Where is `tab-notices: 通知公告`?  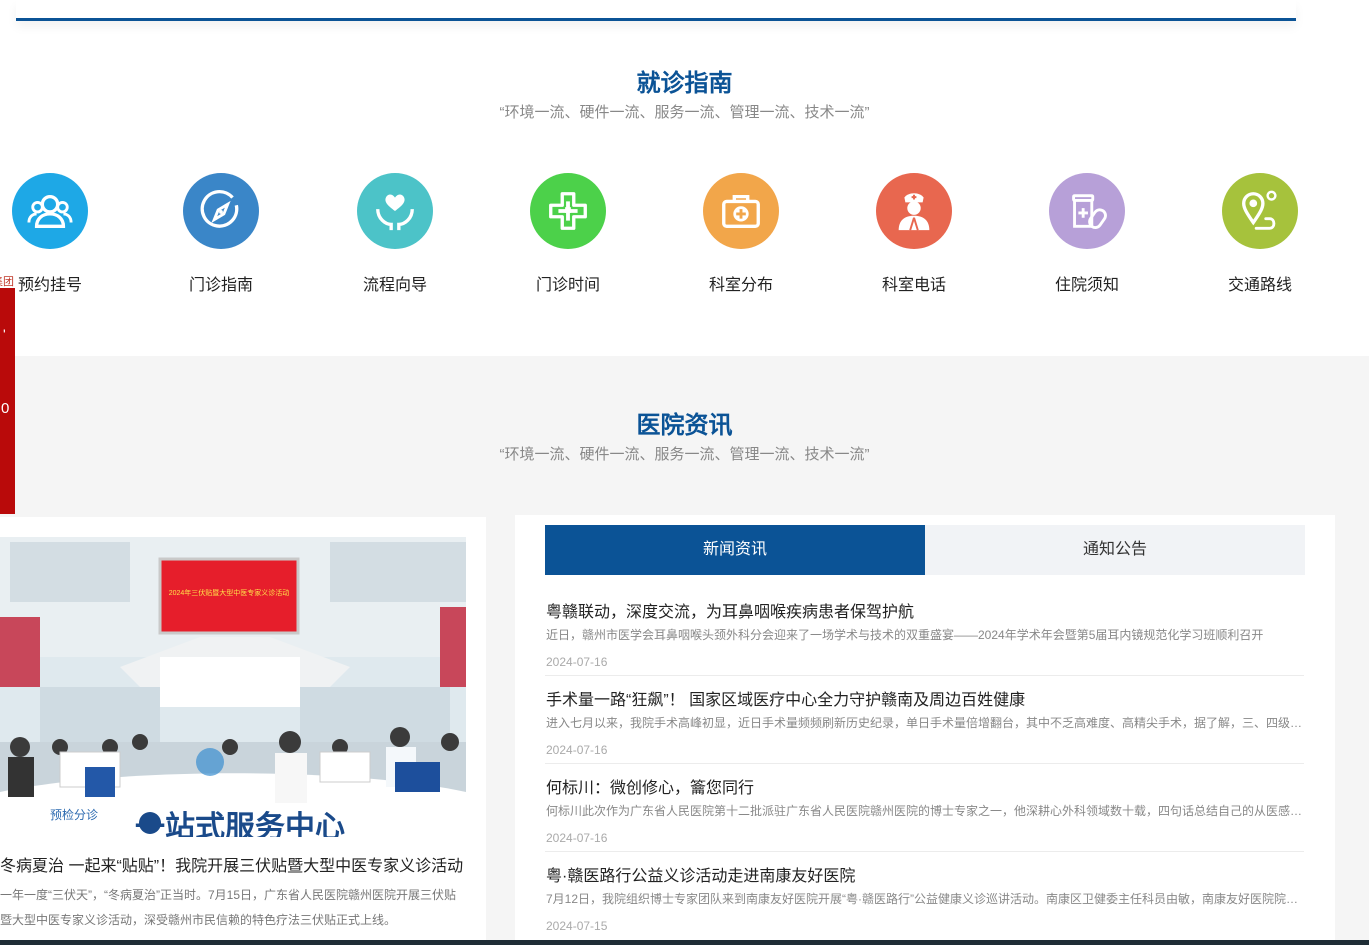
tab-notices: 通知公告 is located at coordinates (1115, 550).